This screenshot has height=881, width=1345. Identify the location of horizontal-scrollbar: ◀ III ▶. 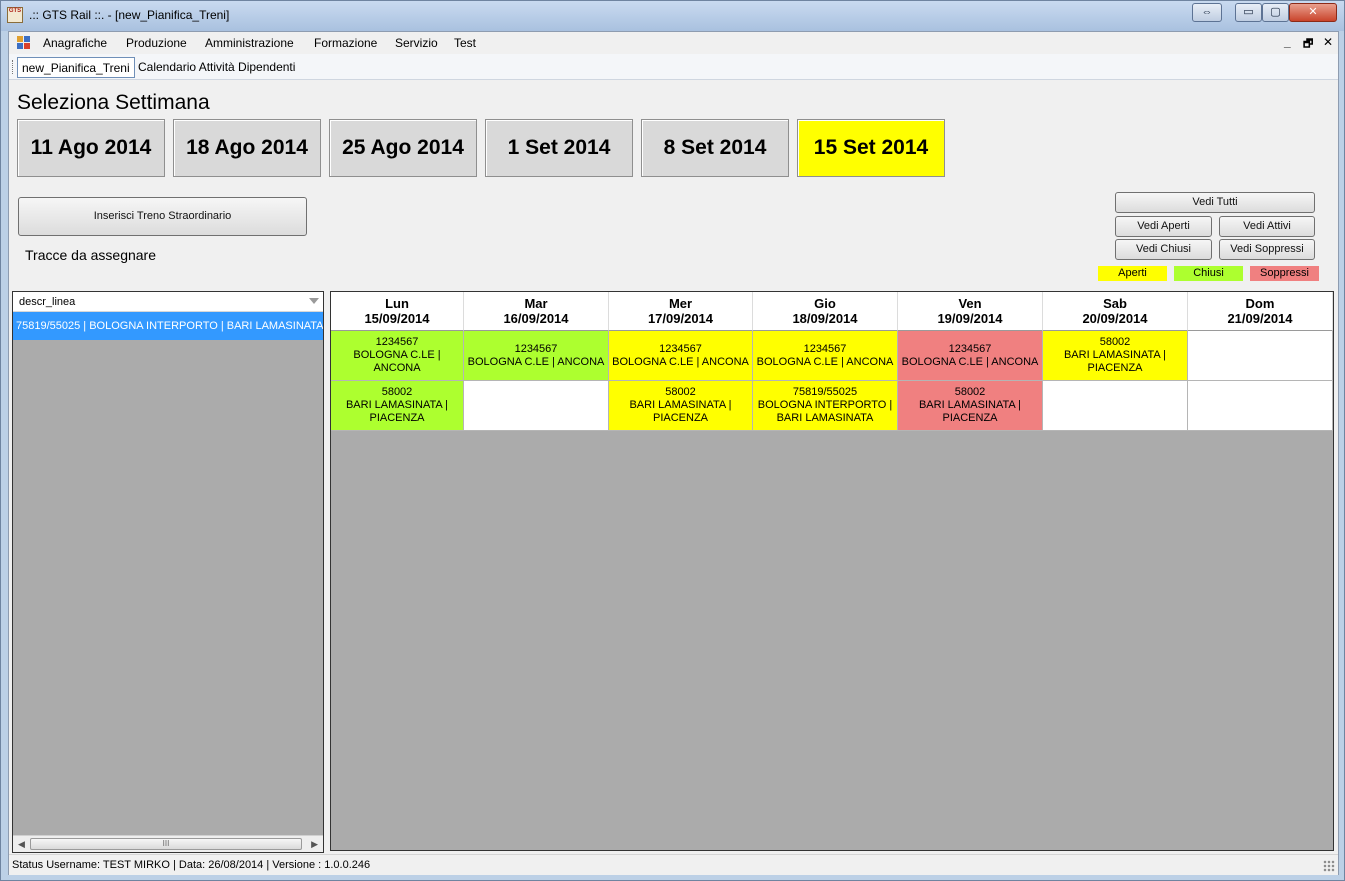
(168, 843).